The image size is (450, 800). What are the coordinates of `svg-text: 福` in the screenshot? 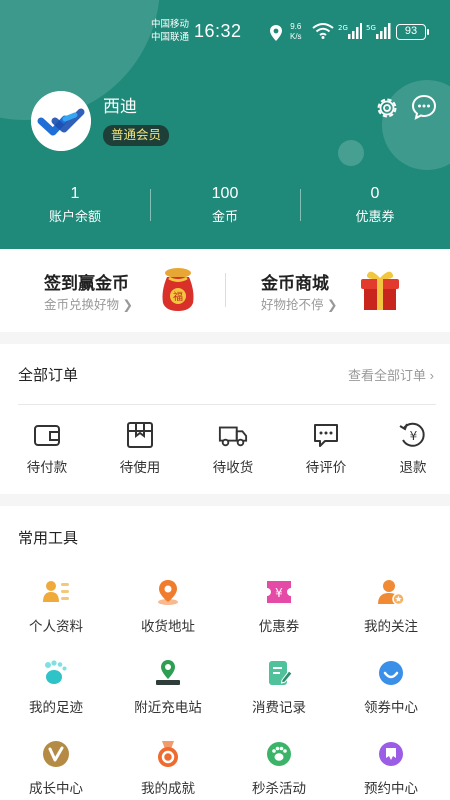 It's located at (178, 296).